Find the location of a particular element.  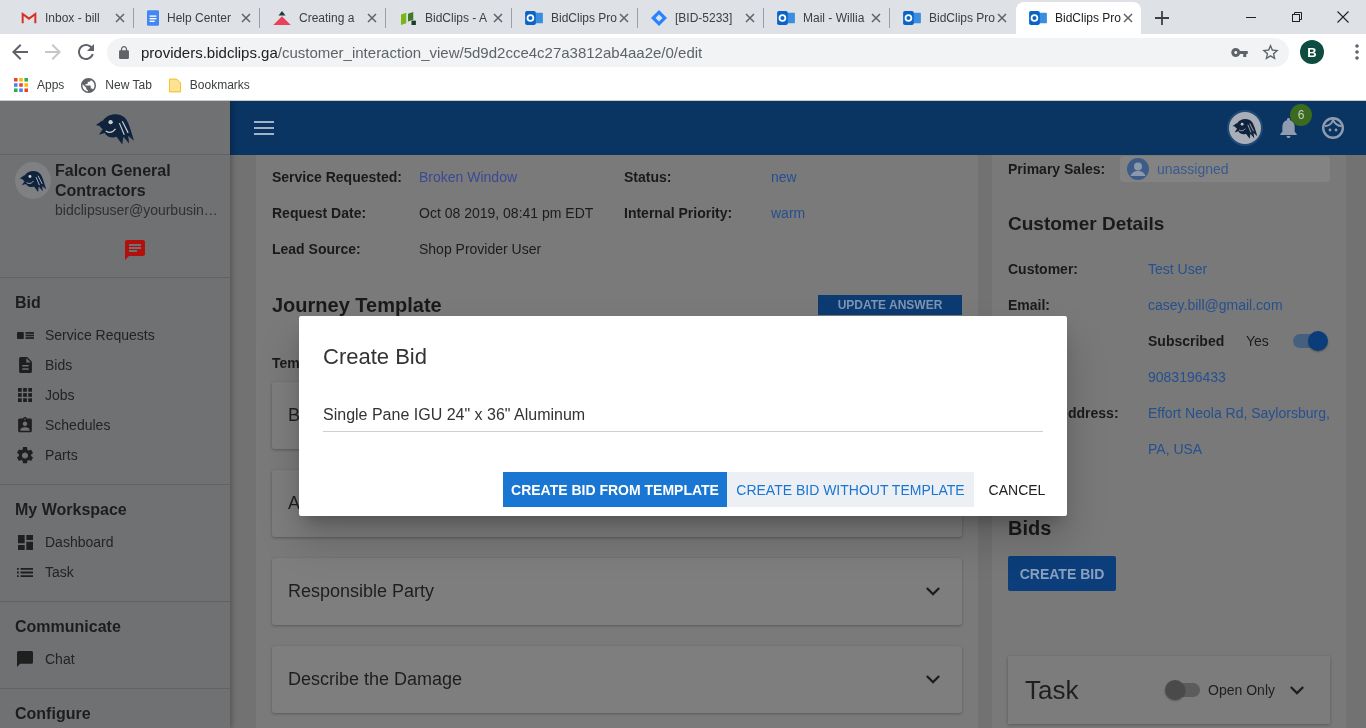

field-value: Shop Provider User is located at coordinates (481, 249).